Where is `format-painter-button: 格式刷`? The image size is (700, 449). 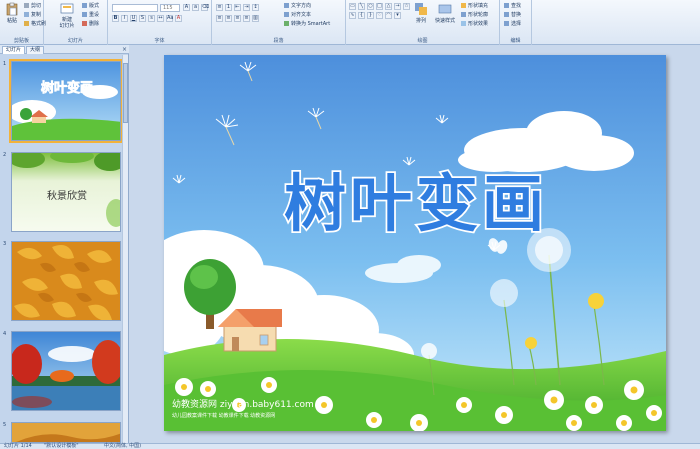
format-painter-button: 格式刷 is located at coordinates (35, 23).